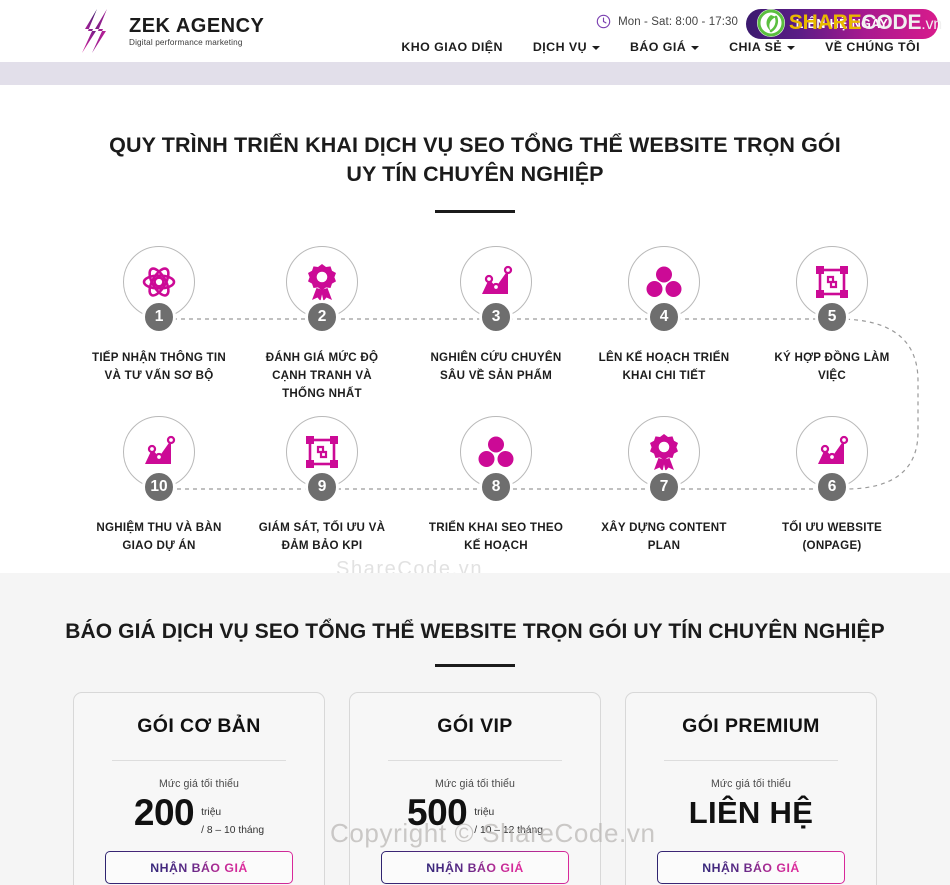  I want to click on step-circle: 8, so click(496, 460).